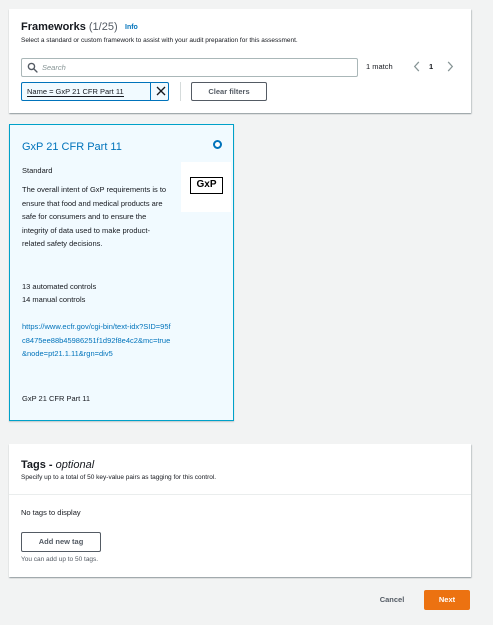 This screenshot has height=625, width=493. What do you see at coordinates (229, 91) in the screenshot?
I see `clear-filters-button: Clear filters` at bounding box center [229, 91].